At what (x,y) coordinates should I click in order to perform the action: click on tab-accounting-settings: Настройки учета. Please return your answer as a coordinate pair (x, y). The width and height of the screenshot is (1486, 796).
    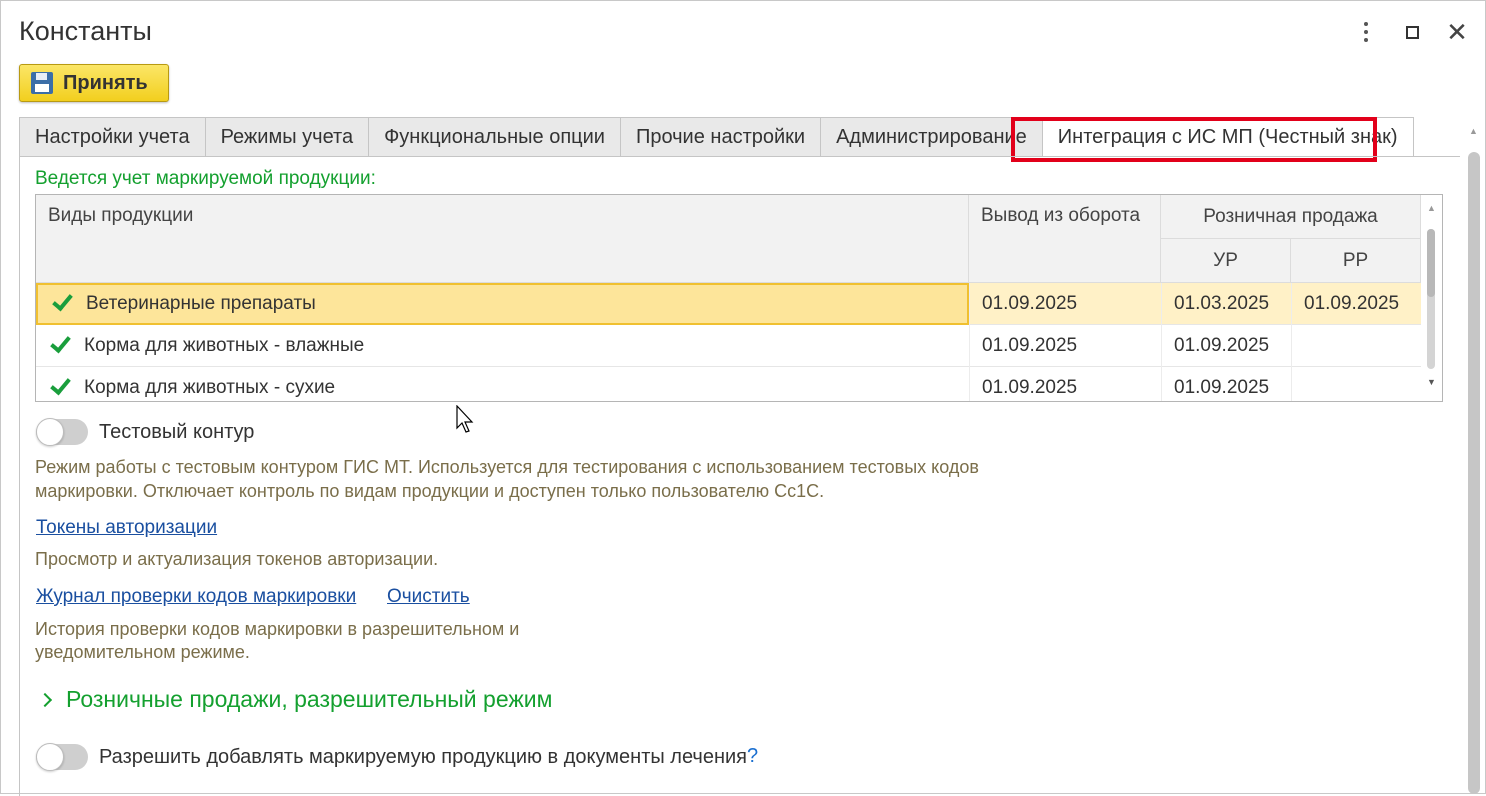
    Looking at the image, I should click on (112, 137).